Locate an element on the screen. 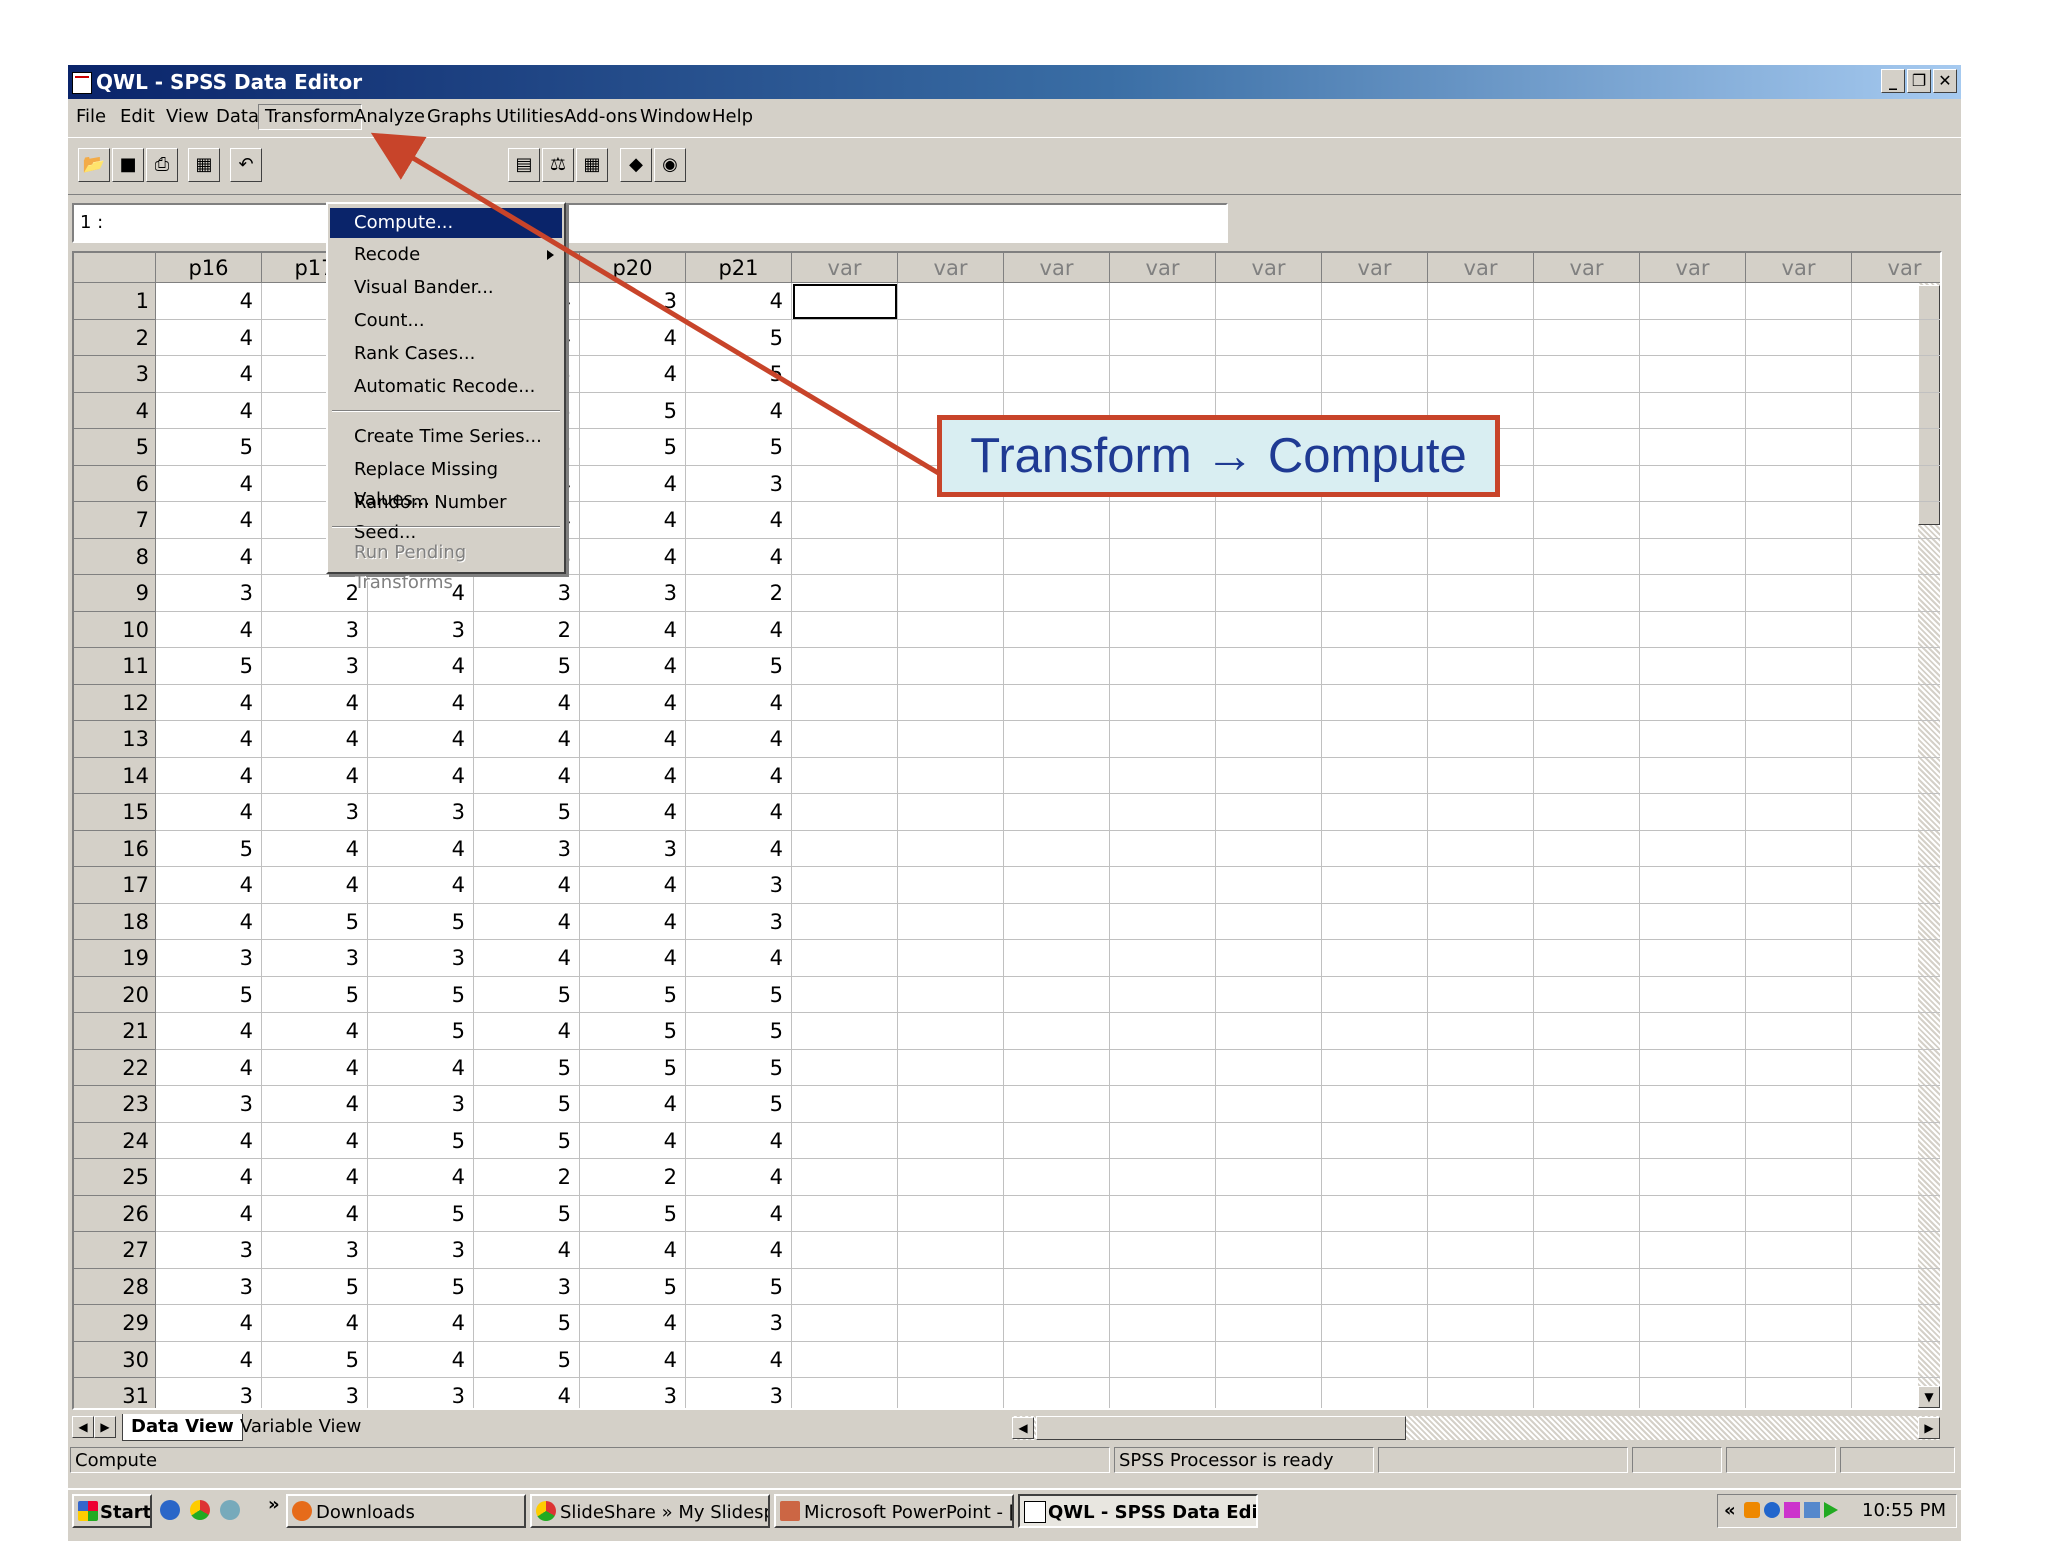 This screenshot has width=2048, height=1541. start-button: Start is located at coordinates (112, 1511).